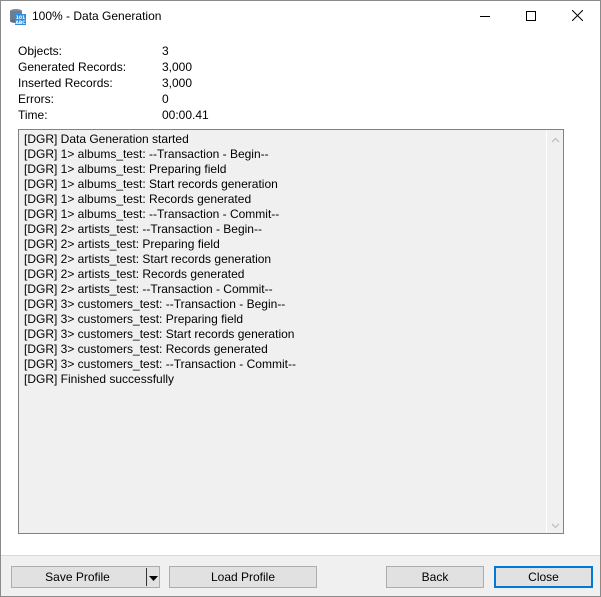  I want to click on stat-value: 00:00.41, so click(185, 115).